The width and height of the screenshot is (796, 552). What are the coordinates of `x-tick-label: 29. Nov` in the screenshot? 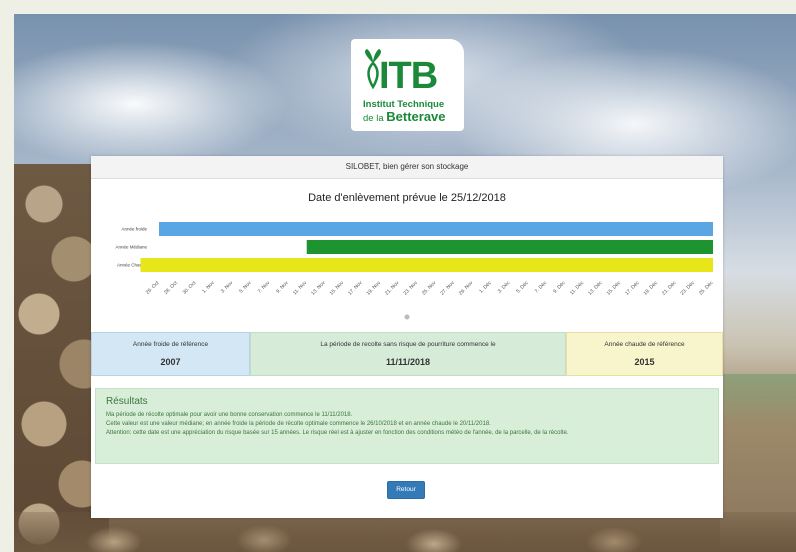 It's located at (466, 288).